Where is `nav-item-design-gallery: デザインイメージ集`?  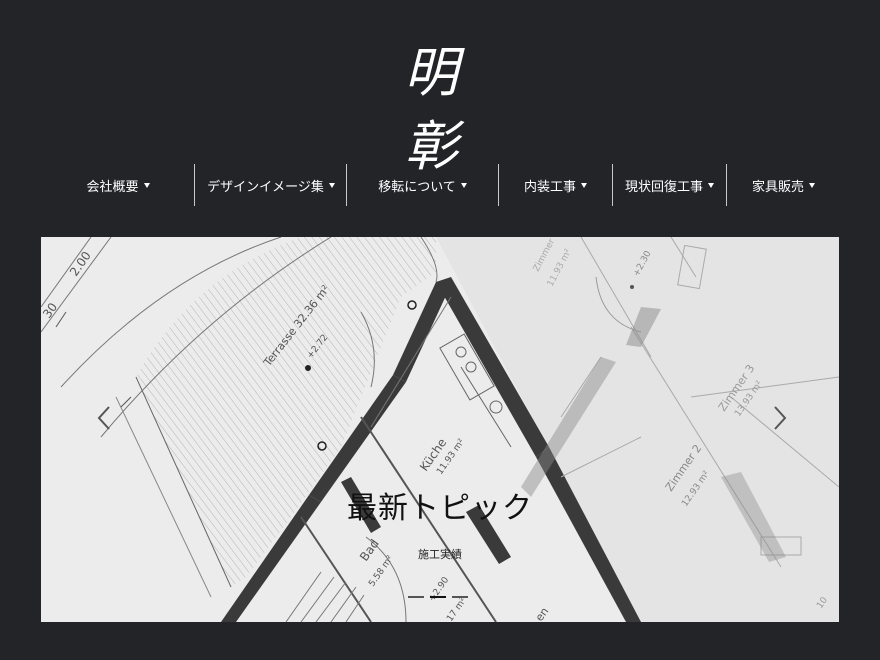
nav-item-design-gallery: デザインイメージ集 is located at coordinates (271, 185).